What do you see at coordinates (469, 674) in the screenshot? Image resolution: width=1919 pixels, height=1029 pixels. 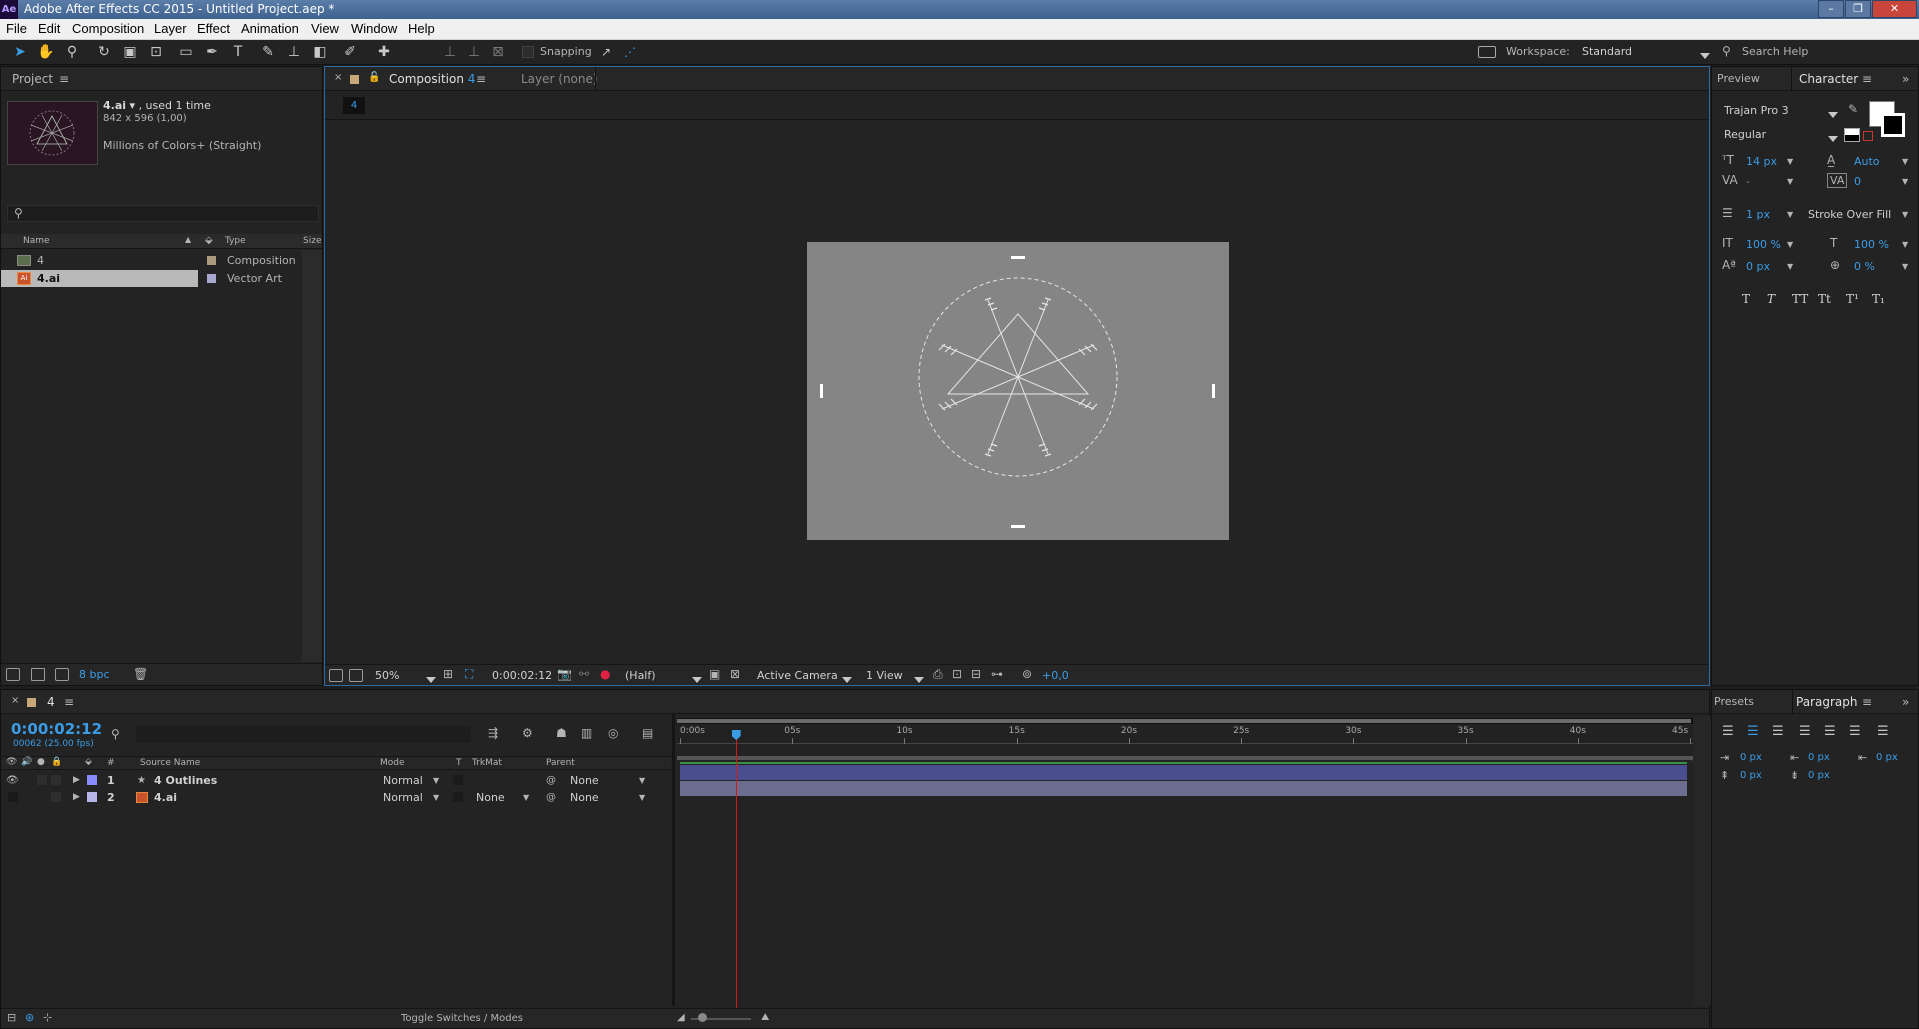 I see `mask-visibility-icon: ⛶` at bounding box center [469, 674].